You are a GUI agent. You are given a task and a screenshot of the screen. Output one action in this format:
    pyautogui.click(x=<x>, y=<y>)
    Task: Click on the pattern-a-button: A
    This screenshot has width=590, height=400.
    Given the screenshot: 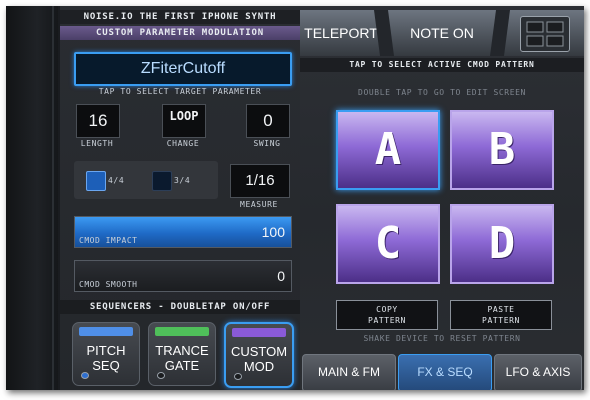 What is the action you would take?
    pyautogui.click(x=388, y=150)
    